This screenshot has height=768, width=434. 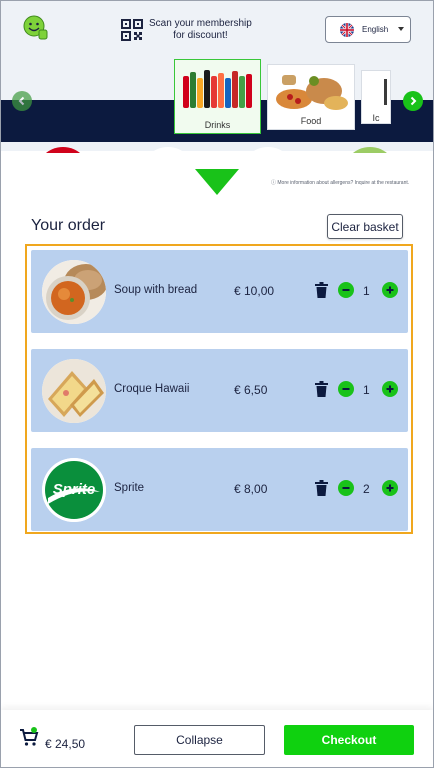 I want to click on category-food: Food, so click(x=311, y=97).